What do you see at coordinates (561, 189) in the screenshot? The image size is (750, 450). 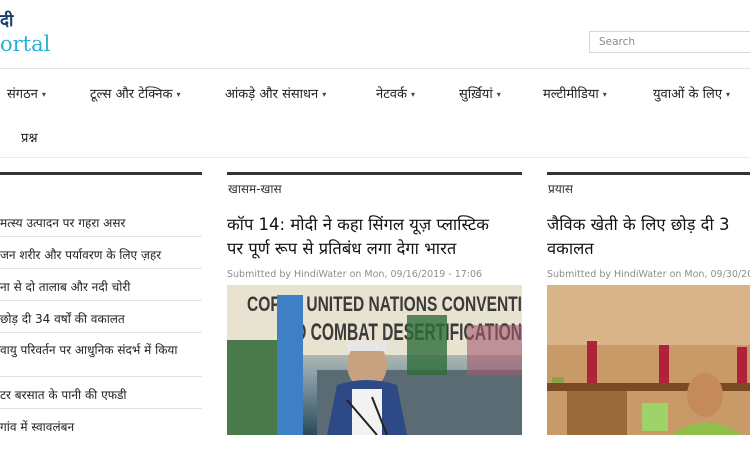 I see `section-heading-label: प्रयास` at bounding box center [561, 189].